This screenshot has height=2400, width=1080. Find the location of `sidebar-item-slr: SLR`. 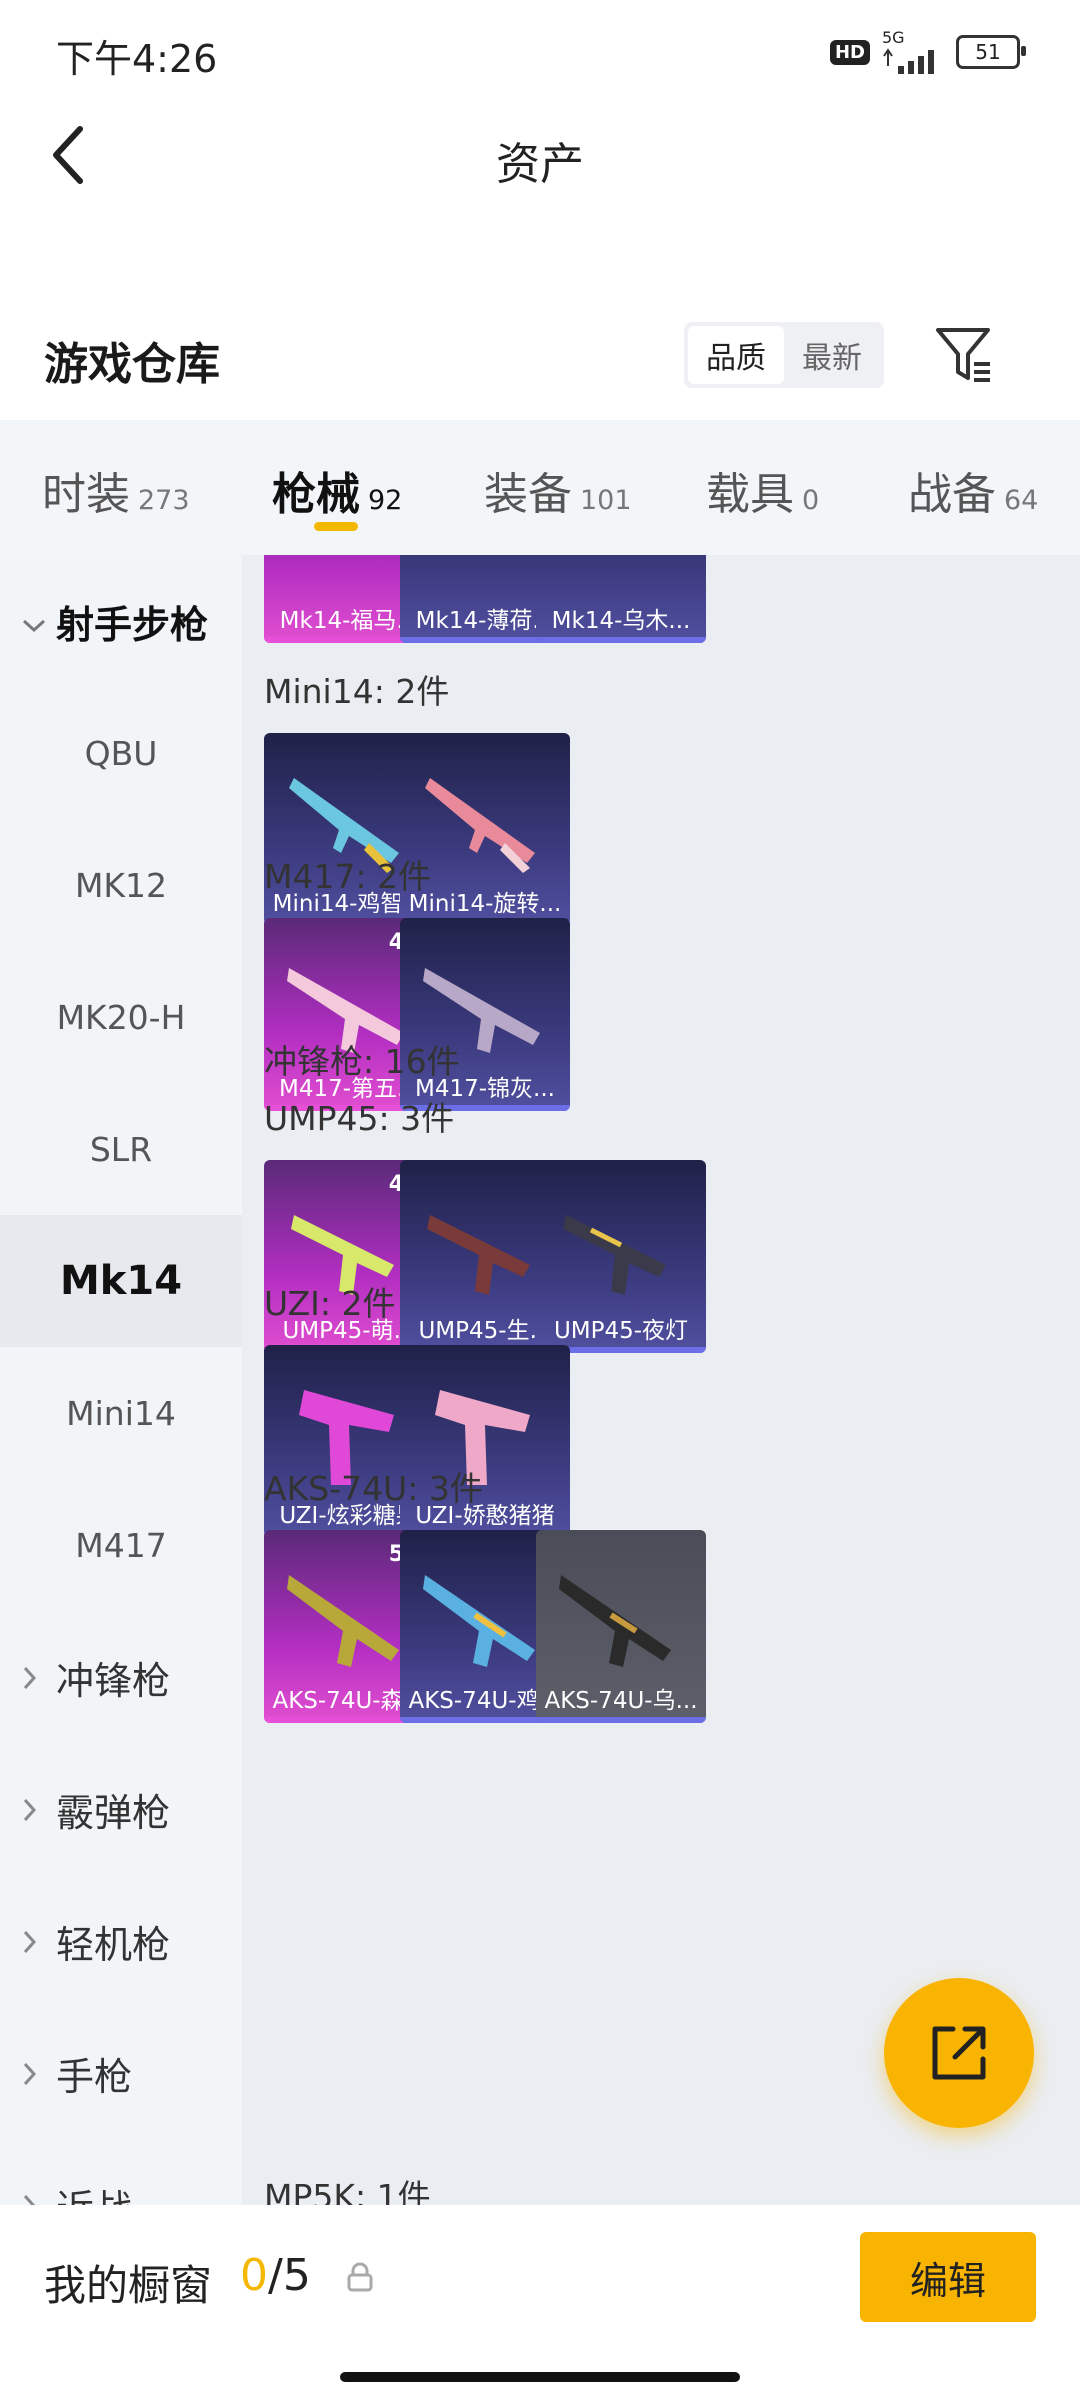

sidebar-item-slr: SLR is located at coordinates (121, 1149).